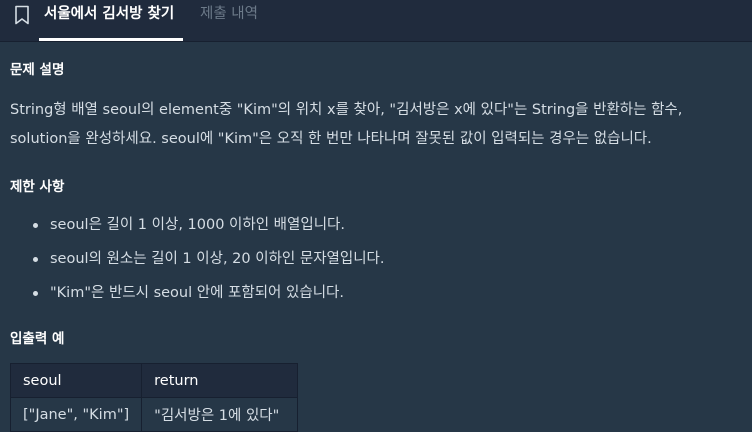 Image resolution: width=752 pixels, height=432 pixels. Describe the element at coordinates (220, 414) in the screenshot. I see `cell-return: "김서방은 1에 있다"` at that location.